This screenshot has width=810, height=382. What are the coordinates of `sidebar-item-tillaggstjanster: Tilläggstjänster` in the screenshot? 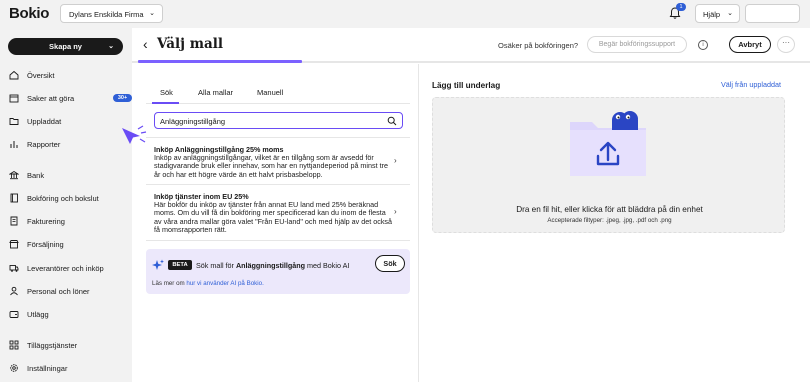 It's located at (68, 346).